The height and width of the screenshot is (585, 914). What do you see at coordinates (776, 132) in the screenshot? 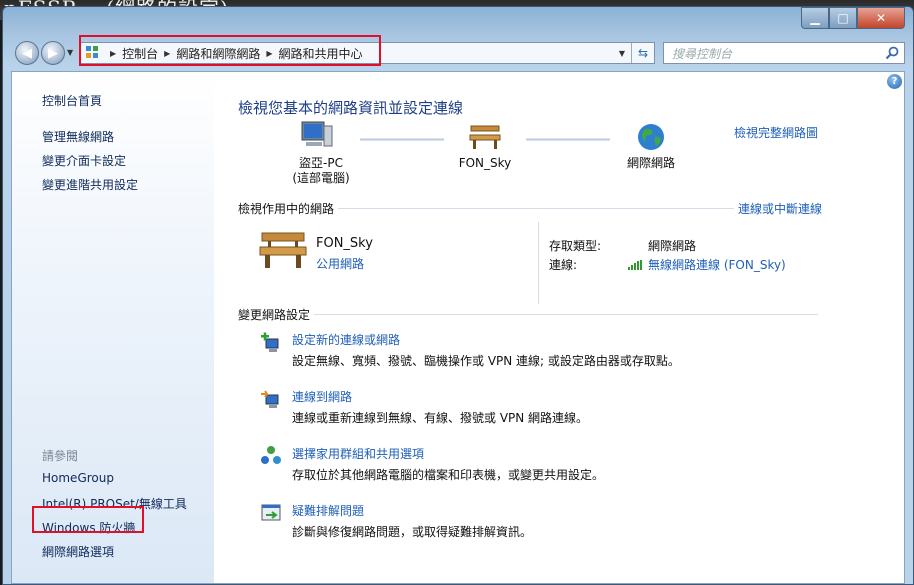
I see `view-full-map-link: 檢視完整網路圖` at bounding box center [776, 132].